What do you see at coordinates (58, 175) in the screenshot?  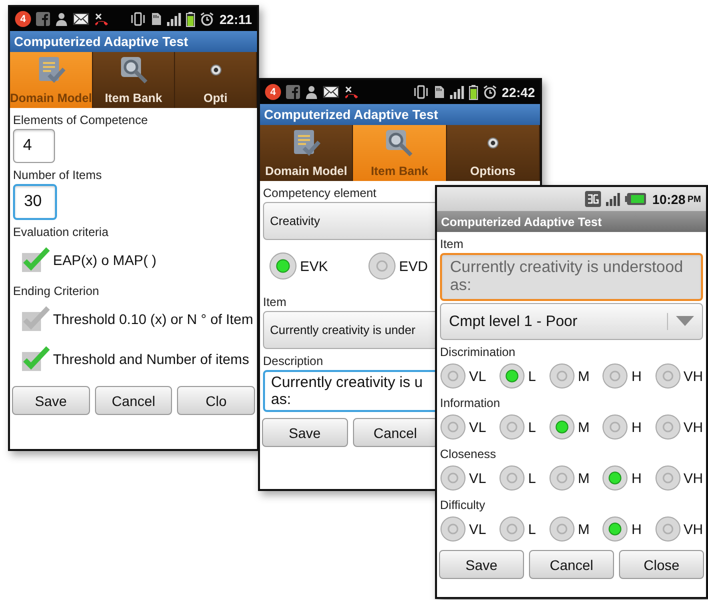 I see `field-label: Number of Items` at bounding box center [58, 175].